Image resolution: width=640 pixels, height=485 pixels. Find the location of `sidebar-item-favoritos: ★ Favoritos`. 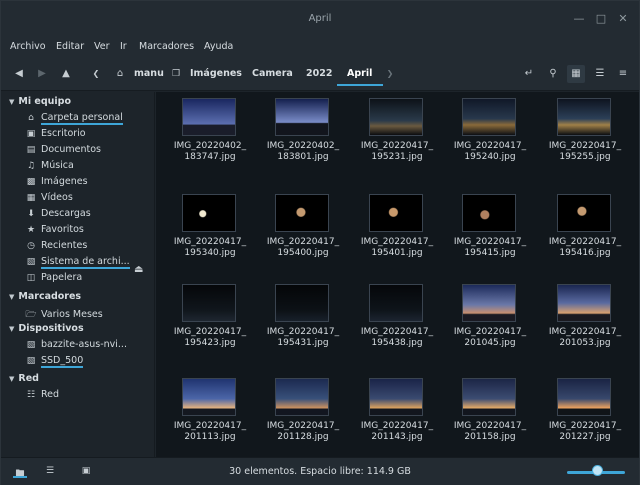

sidebar-item-favoritos: ★ Favoritos is located at coordinates (89, 232).